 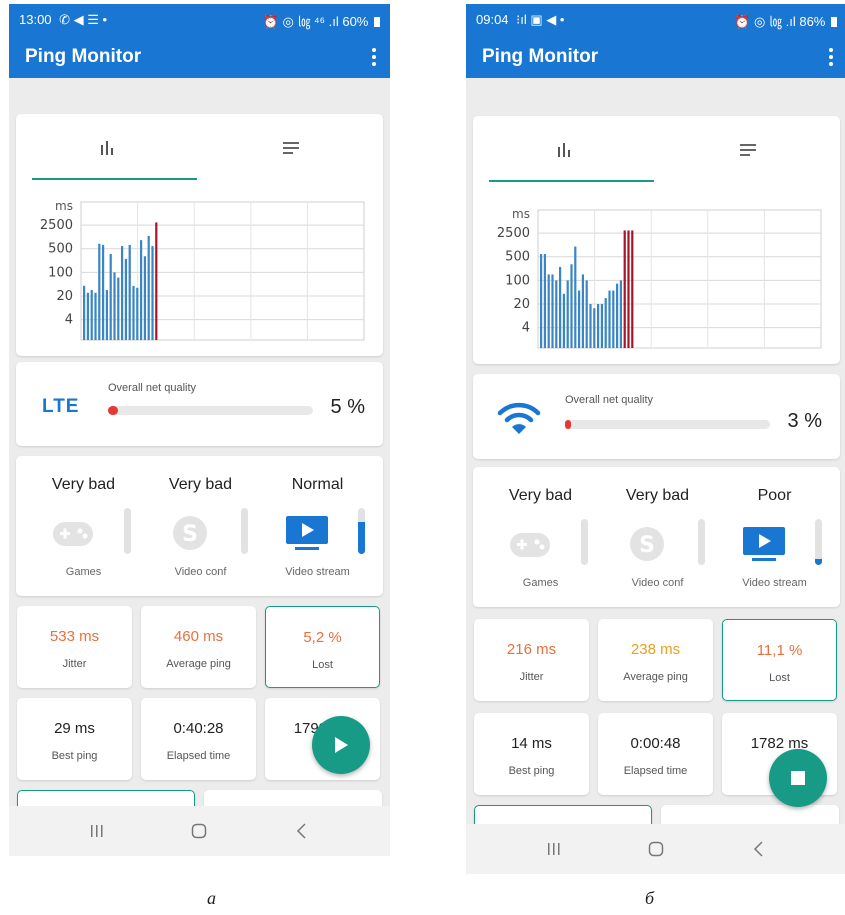 I want to click on stat-tile-jitter: 533 ms Jitter, so click(x=74, y=647).